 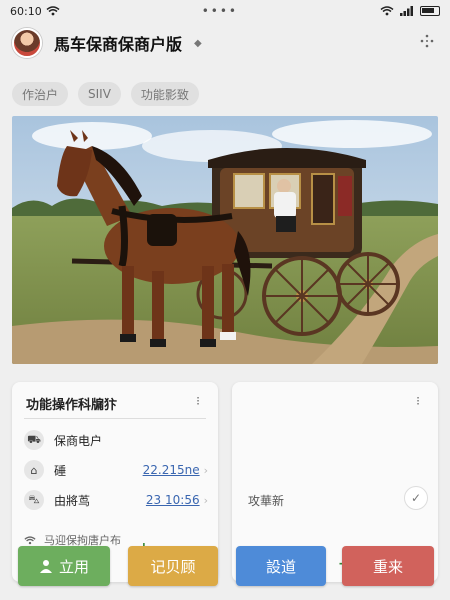 What do you see at coordinates (416, 498) in the screenshot?
I see `check-icon: ✓` at bounding box center [416, 498].